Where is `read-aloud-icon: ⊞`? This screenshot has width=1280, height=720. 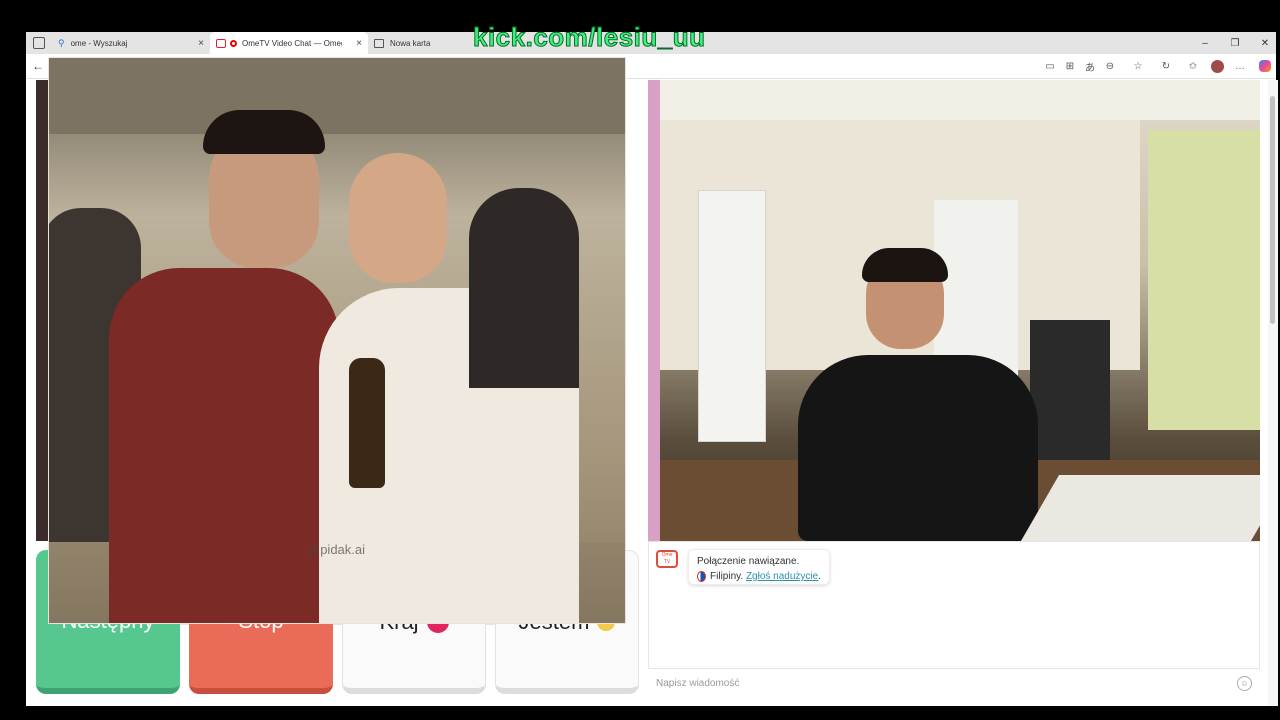 read-aloud-icon: ⊞ is located at coordinates (1070, 66).